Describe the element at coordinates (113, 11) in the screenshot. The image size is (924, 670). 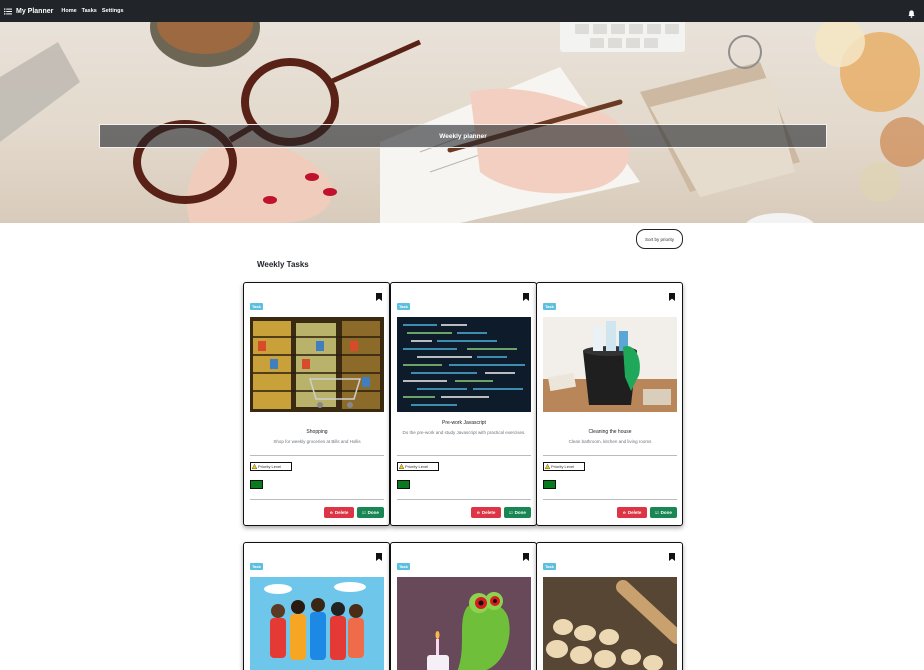
I see `nav-link-settings: Settings` at that location.